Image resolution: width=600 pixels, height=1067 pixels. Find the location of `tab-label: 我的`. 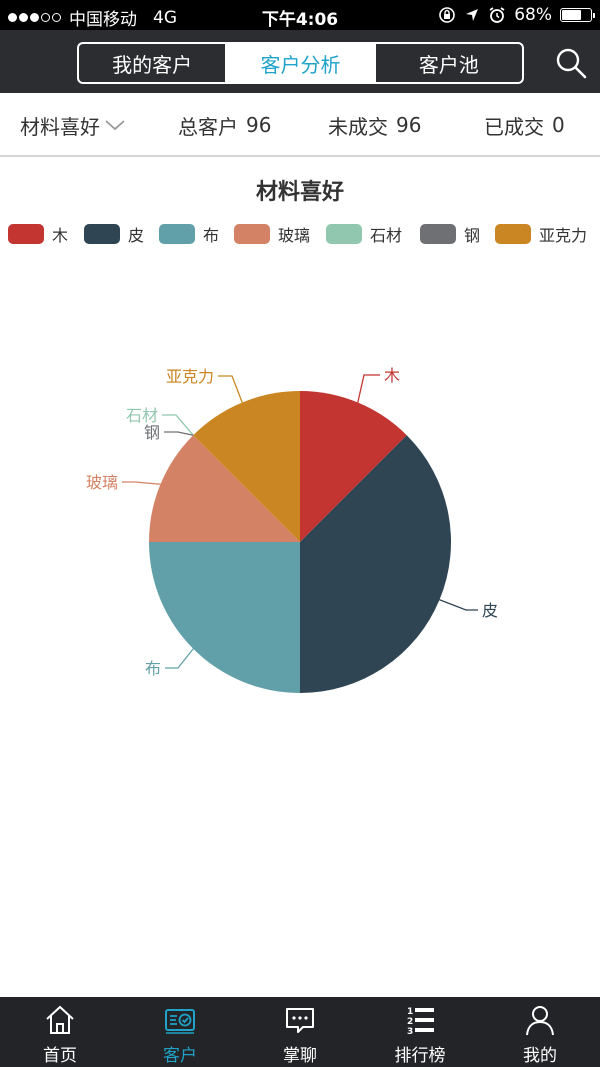

tab-label: 我的 is located at coordinates (540, 1056).